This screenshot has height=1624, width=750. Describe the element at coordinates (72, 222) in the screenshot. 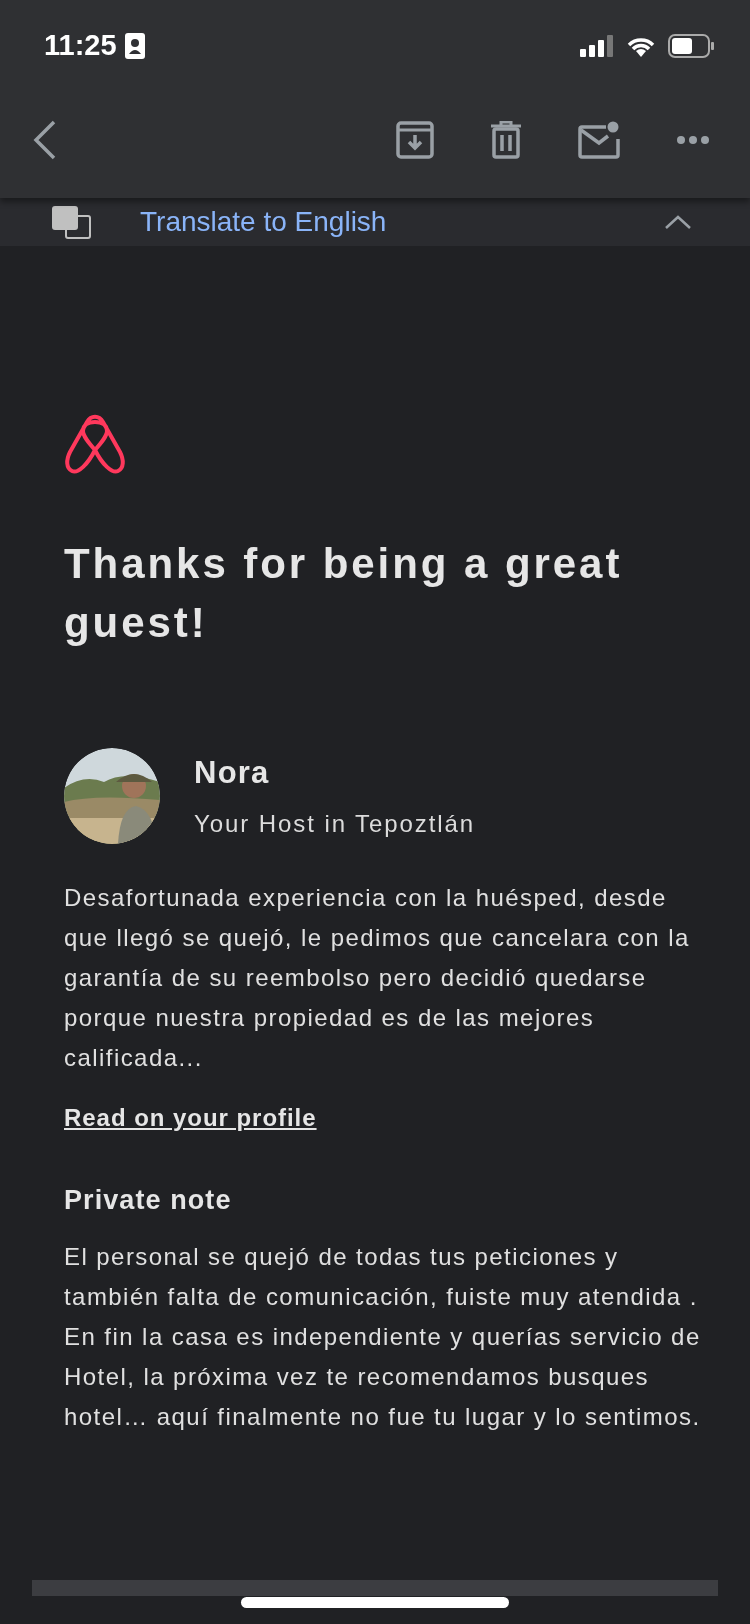

I see `translate-icon` at that location.